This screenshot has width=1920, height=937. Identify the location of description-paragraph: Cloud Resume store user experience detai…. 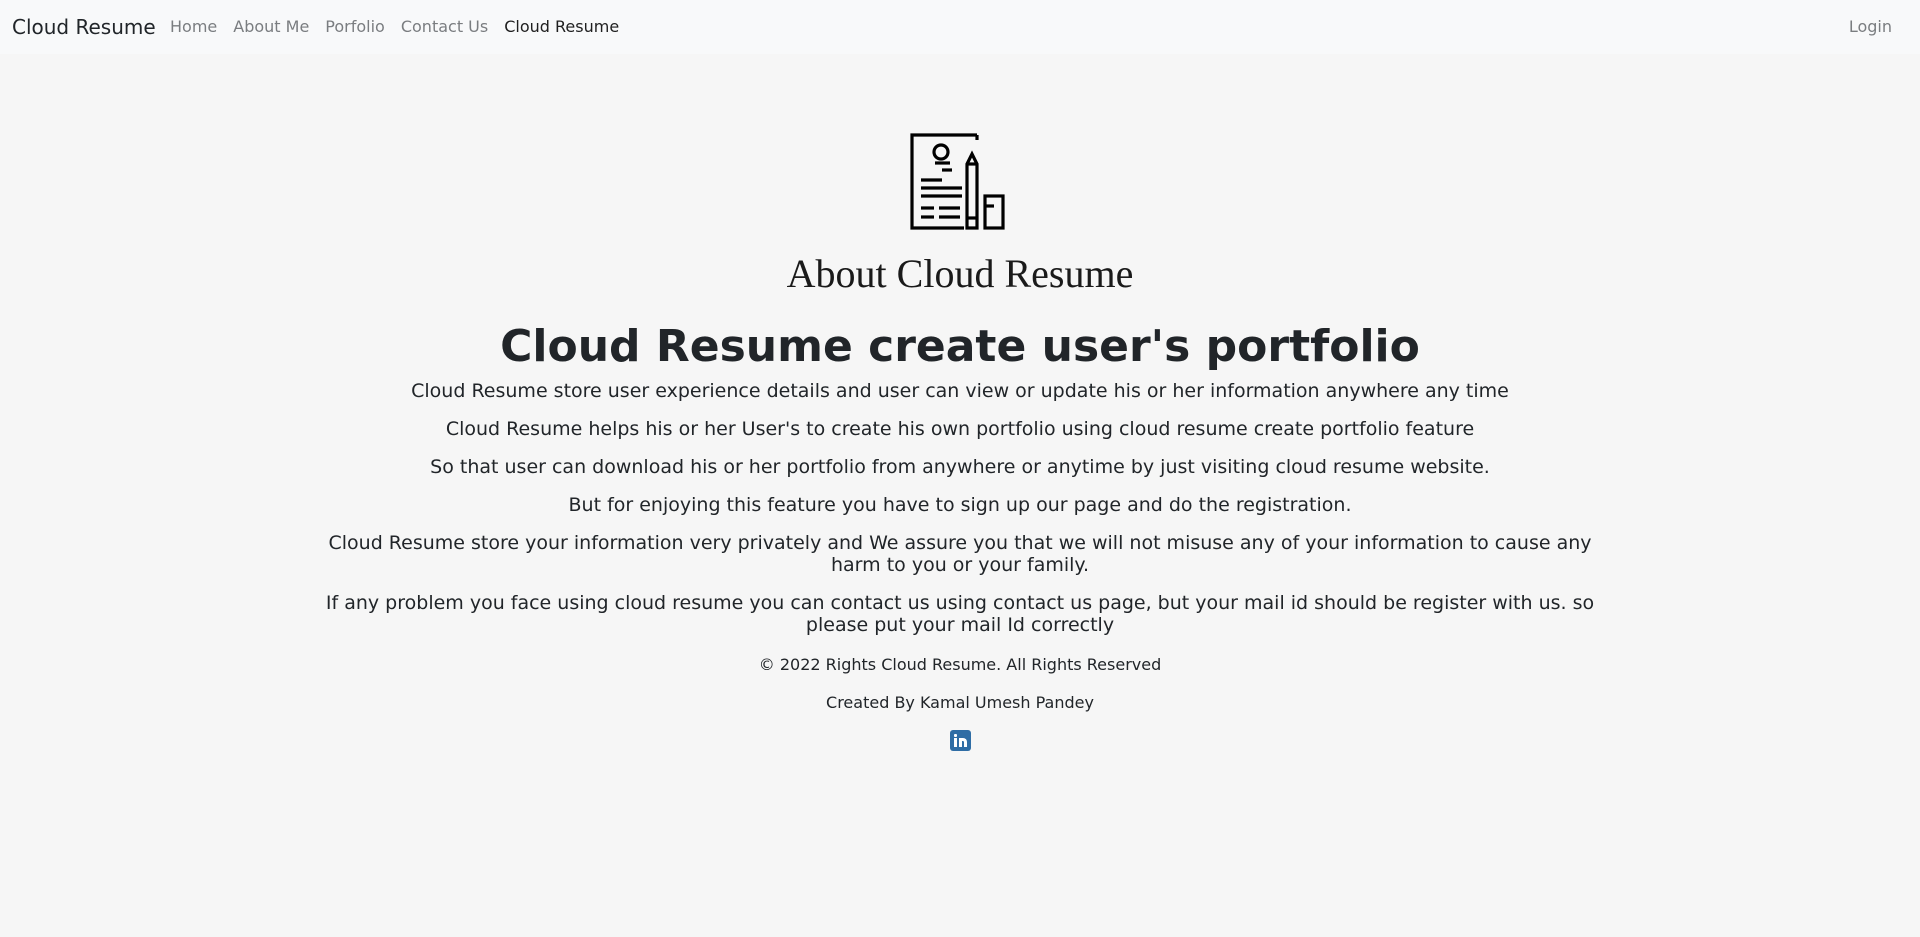
(960, 391).